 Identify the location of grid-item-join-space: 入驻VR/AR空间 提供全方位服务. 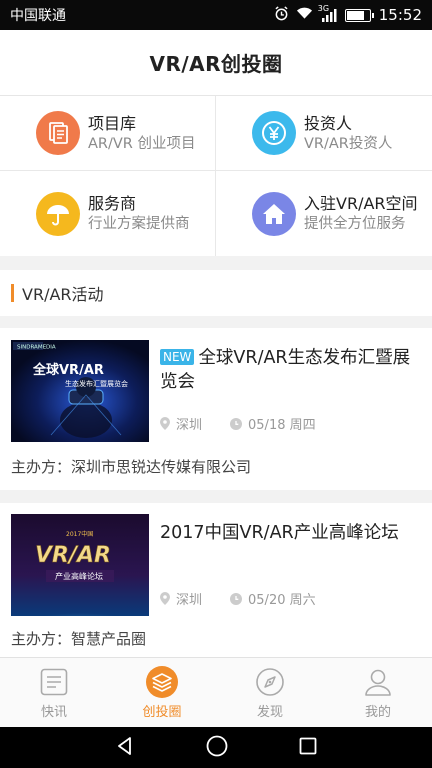
(324, 213).